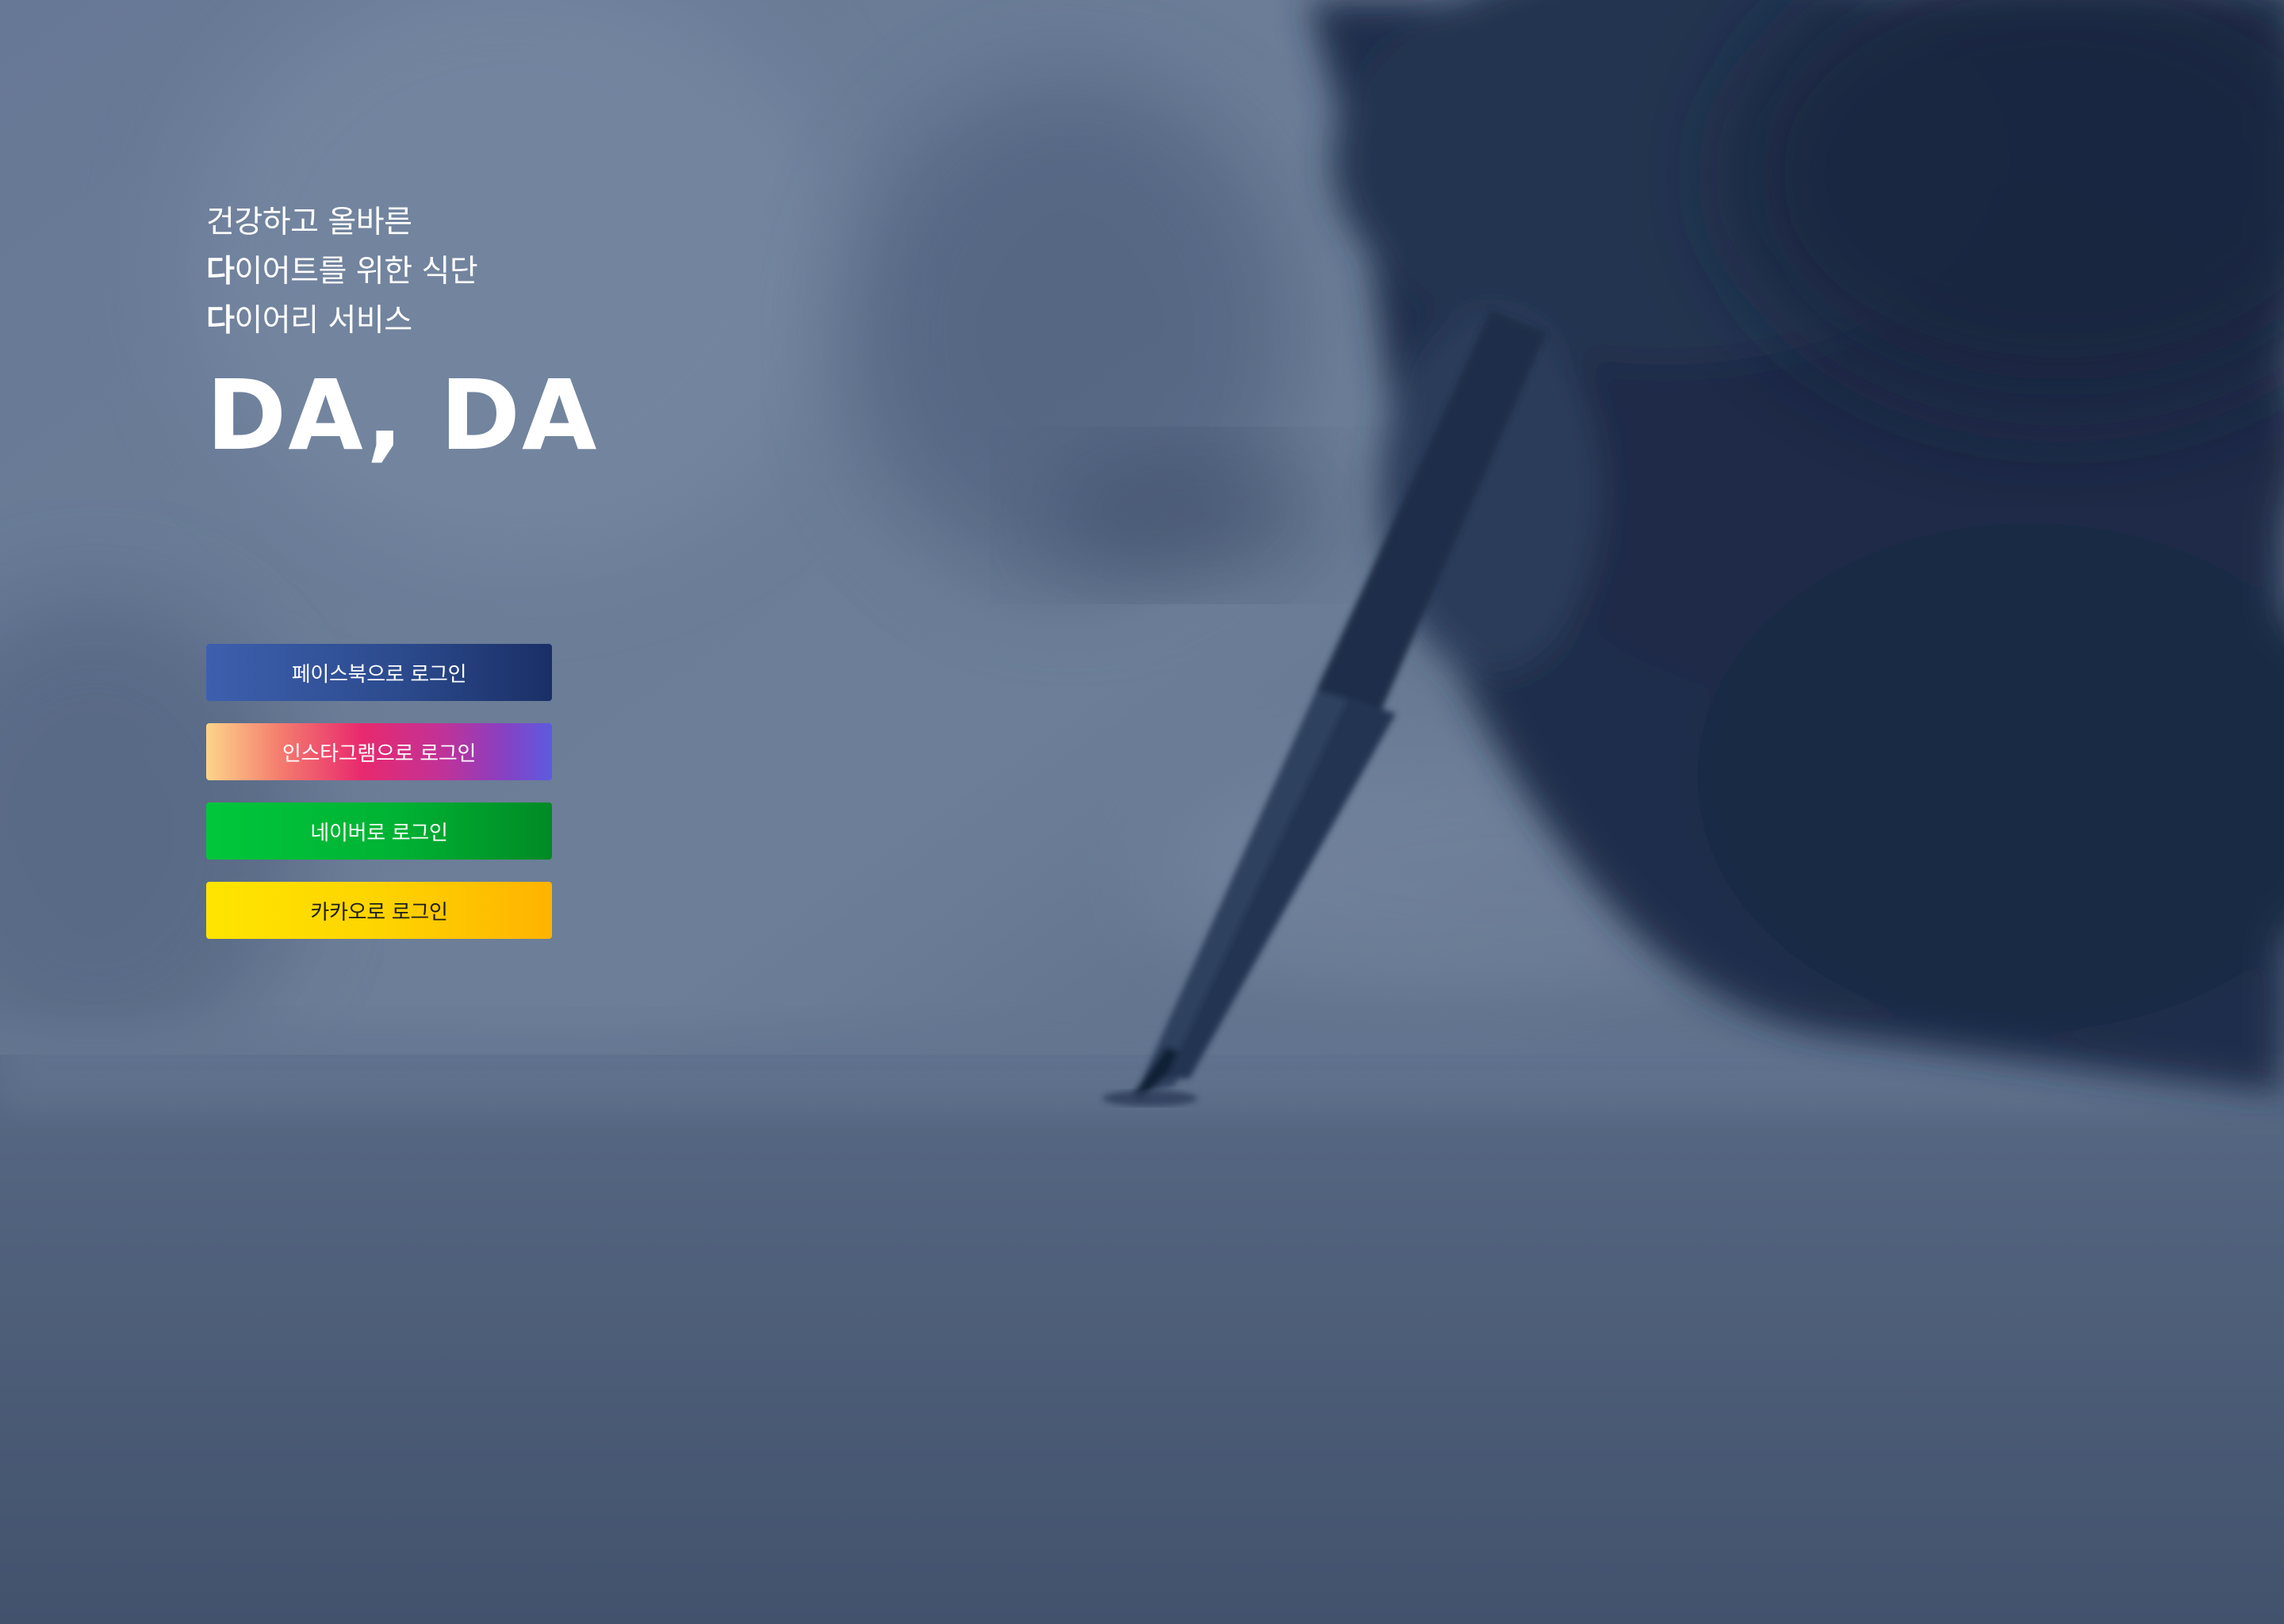  I want to click on login-button-group: 페이스북으로 로그인 인스타그램으로 로그인 네이버로 로그인 카카오로 로그인, so click(379, 802).